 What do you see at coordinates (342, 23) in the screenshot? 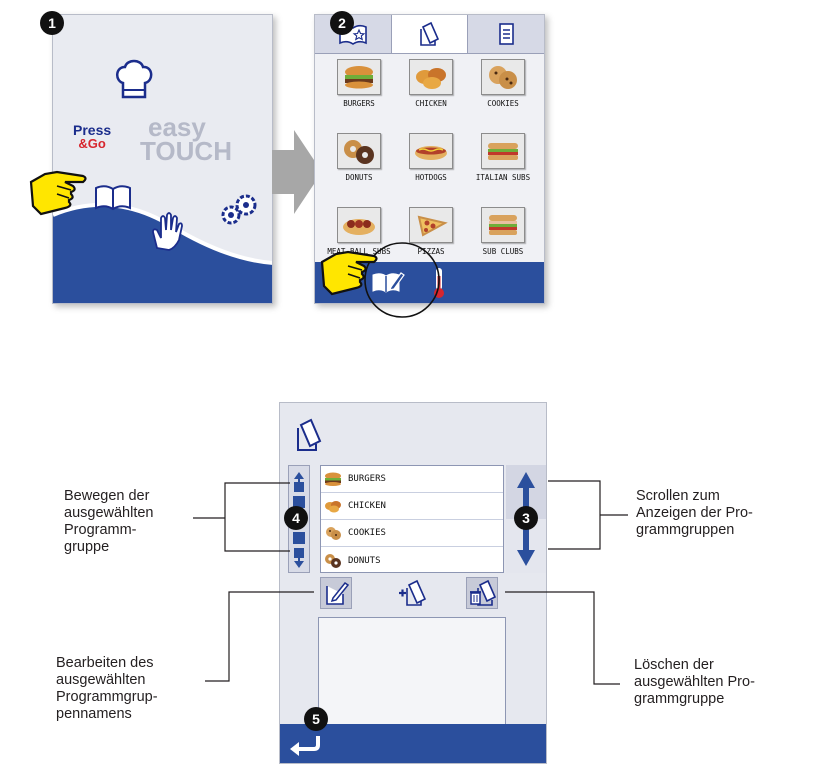
I see `step-marker-2: 2` at bounding box center [342, 23].